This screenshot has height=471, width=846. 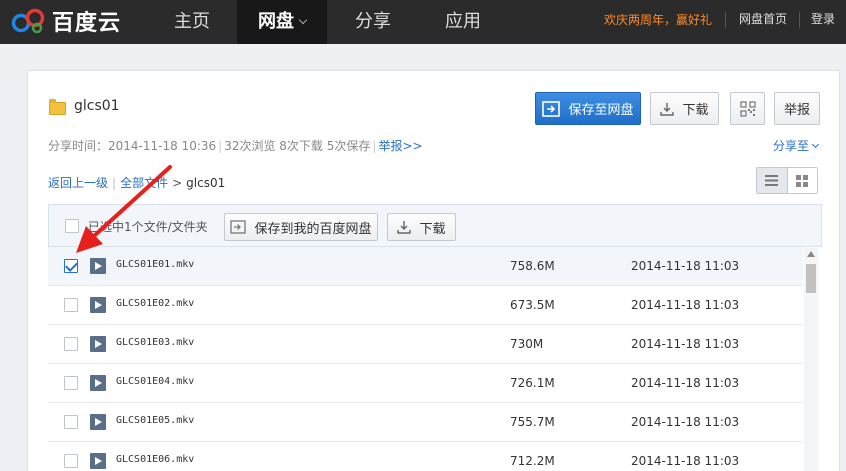 What do you see at coordinates (532, 461) in the screenshot?
I see `file-size: 712.2M` at bounding box center [532, 461].